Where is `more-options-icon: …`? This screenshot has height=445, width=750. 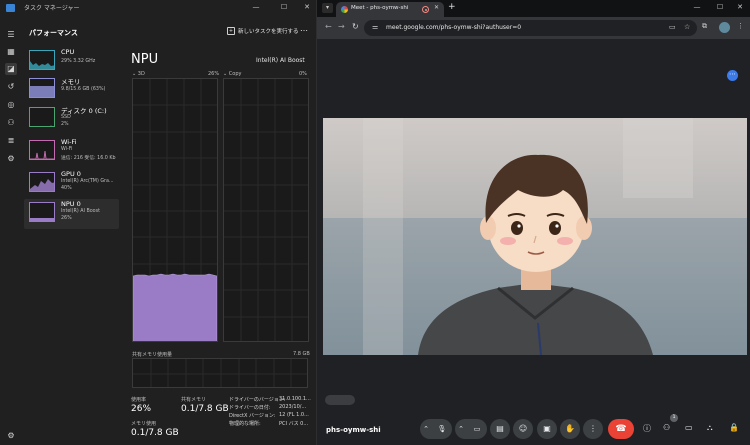 more-options-icon: … is located at coordinates (304, 28).